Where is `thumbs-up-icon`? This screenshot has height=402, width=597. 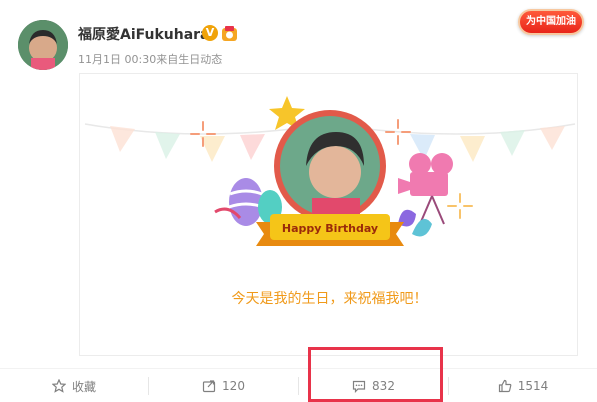
thumbs-up-icon is located at coordinates (505, 386).